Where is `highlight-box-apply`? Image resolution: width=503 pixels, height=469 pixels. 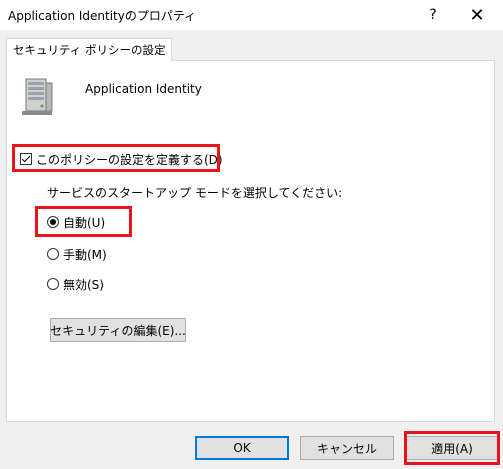 highlight-box-apply is located at coordinates (452, 448).